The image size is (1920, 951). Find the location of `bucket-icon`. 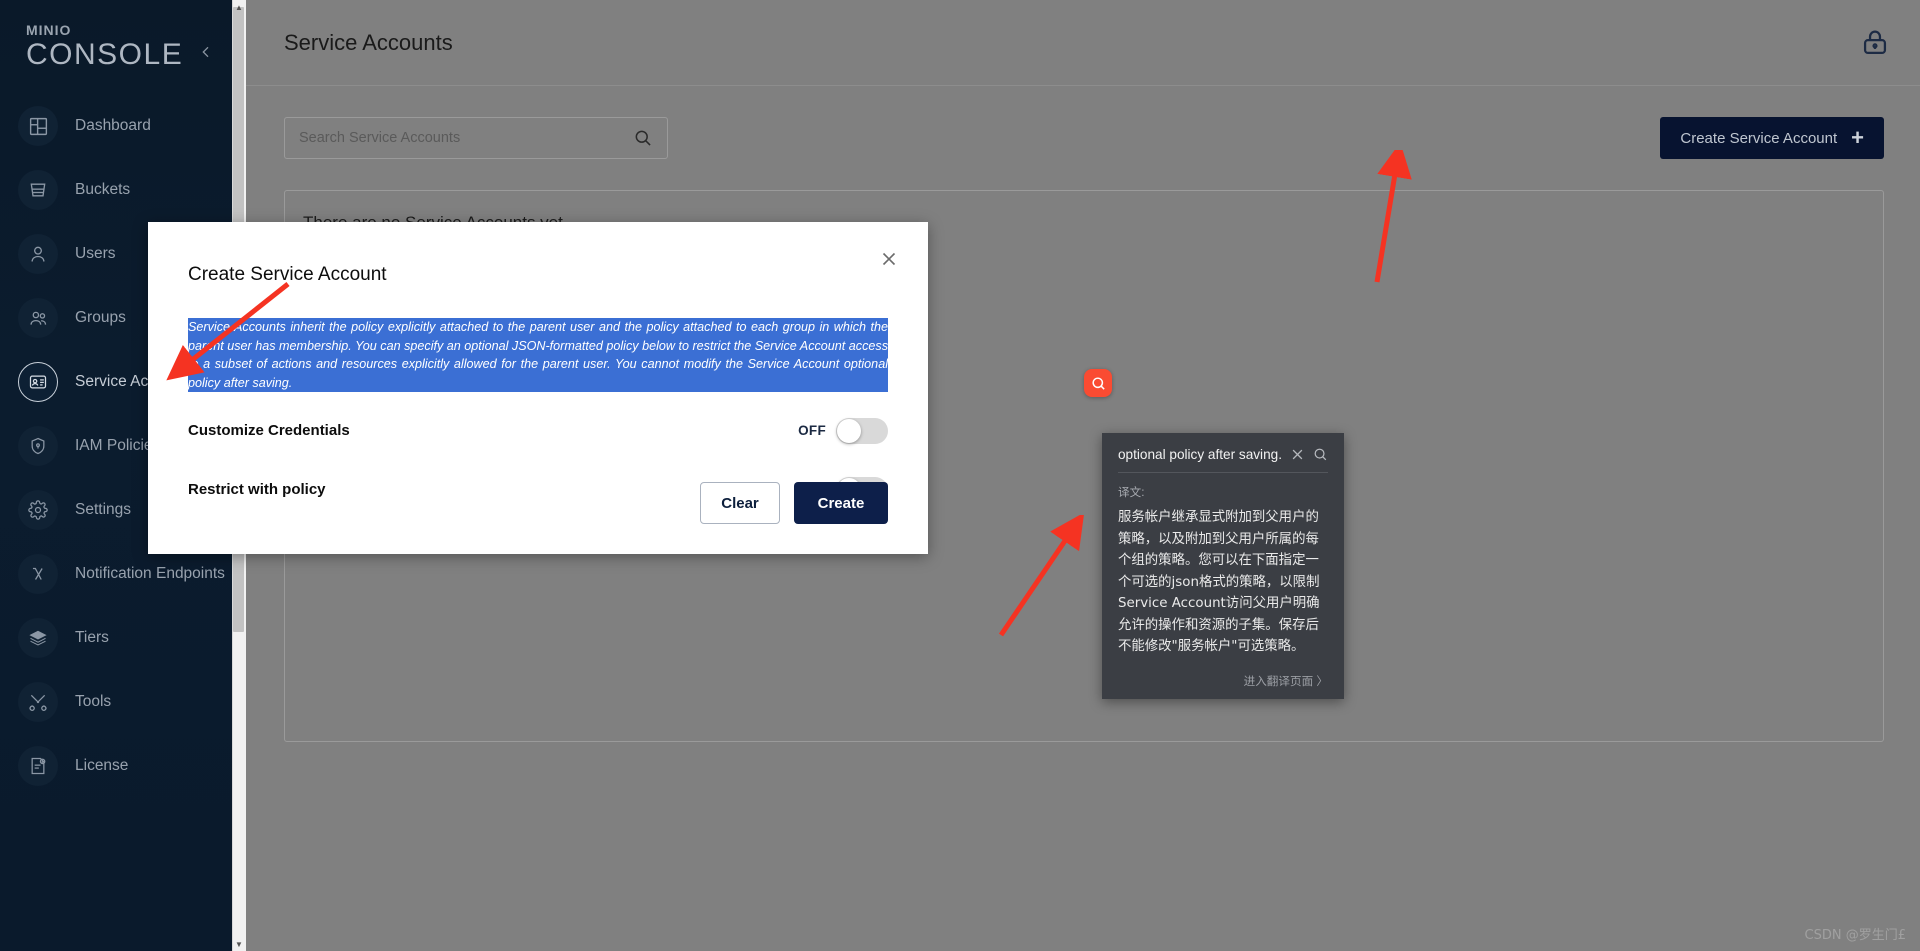

bucket-icon is located at coordinates (38, 190).